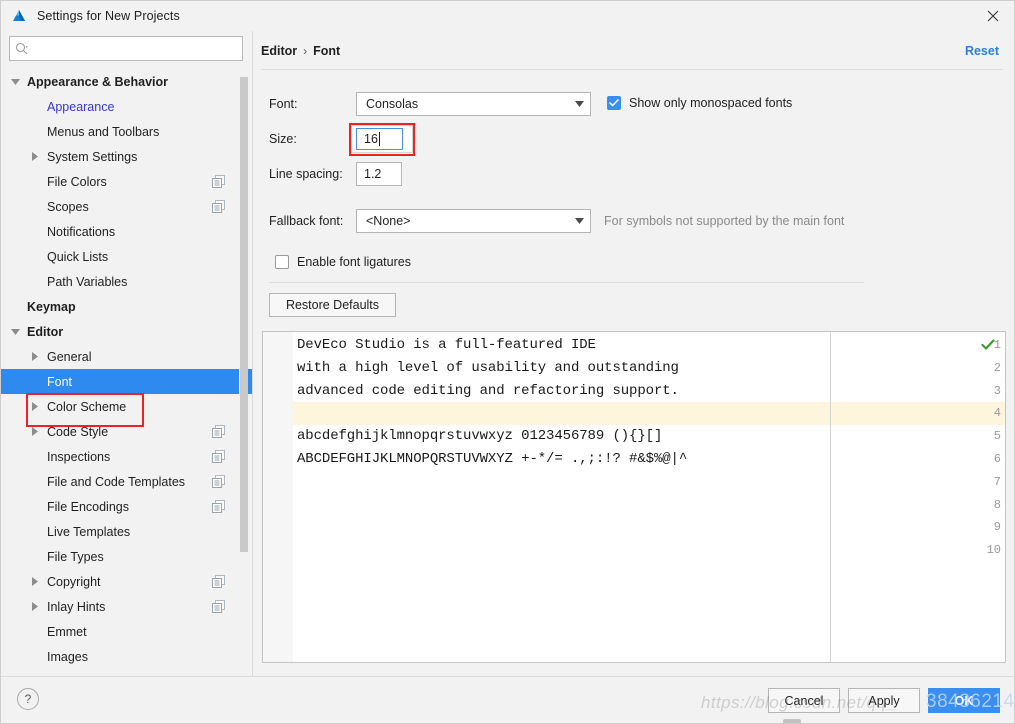 This screenshot has height=724, width=1015. What do you see at coordinates (121, 306) in the screenshot?
I see `sidebar-item-keymap: Keymap` at bounding box center [121, 306].